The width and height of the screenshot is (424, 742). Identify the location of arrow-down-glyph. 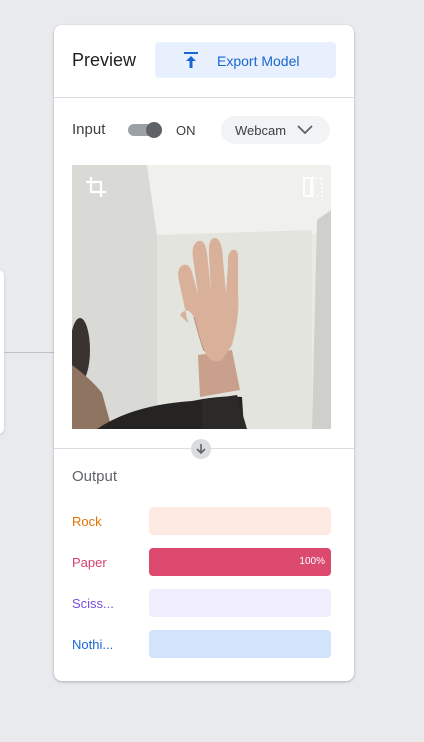
(201, 449).